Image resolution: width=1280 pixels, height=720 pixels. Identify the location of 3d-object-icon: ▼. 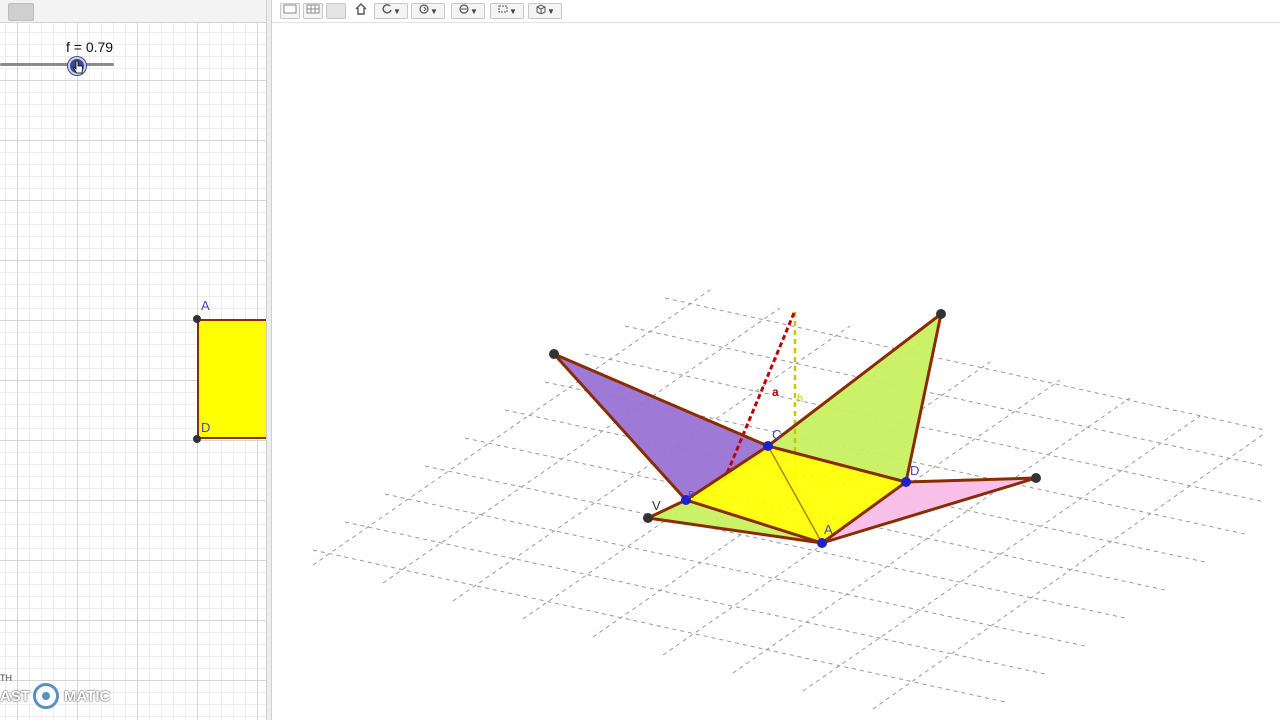
(545, 11).